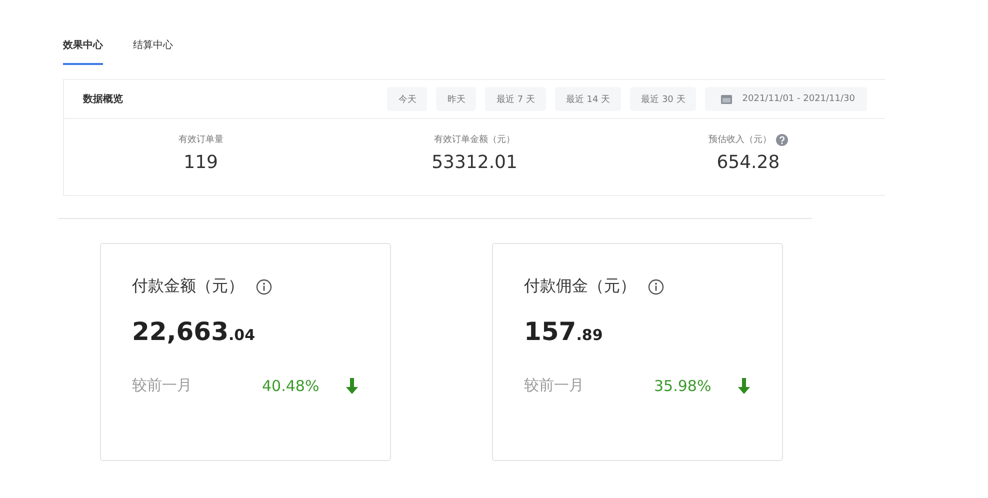 The height and width of the screenshot is (498, 988). I want to click on metric-value: 22,663, so click(180, 331).